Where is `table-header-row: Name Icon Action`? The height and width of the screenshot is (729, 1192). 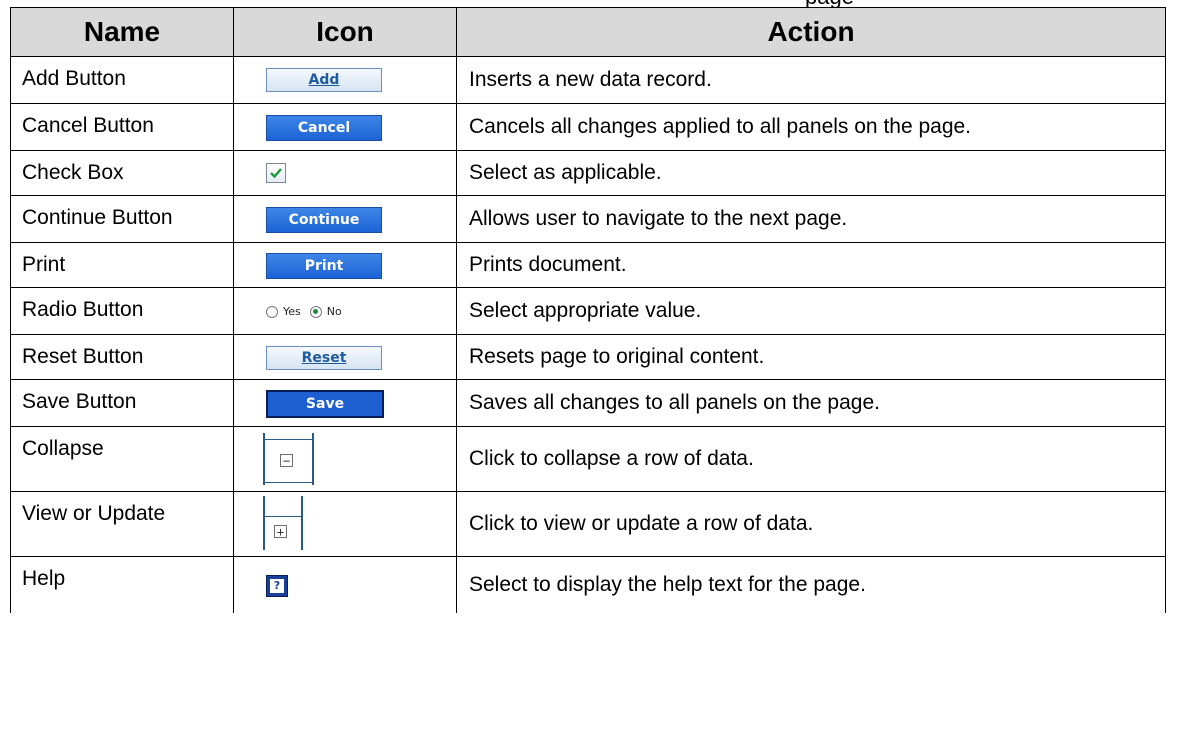 table-header-row: Name Icon Action is located at coordinates (588, 32).